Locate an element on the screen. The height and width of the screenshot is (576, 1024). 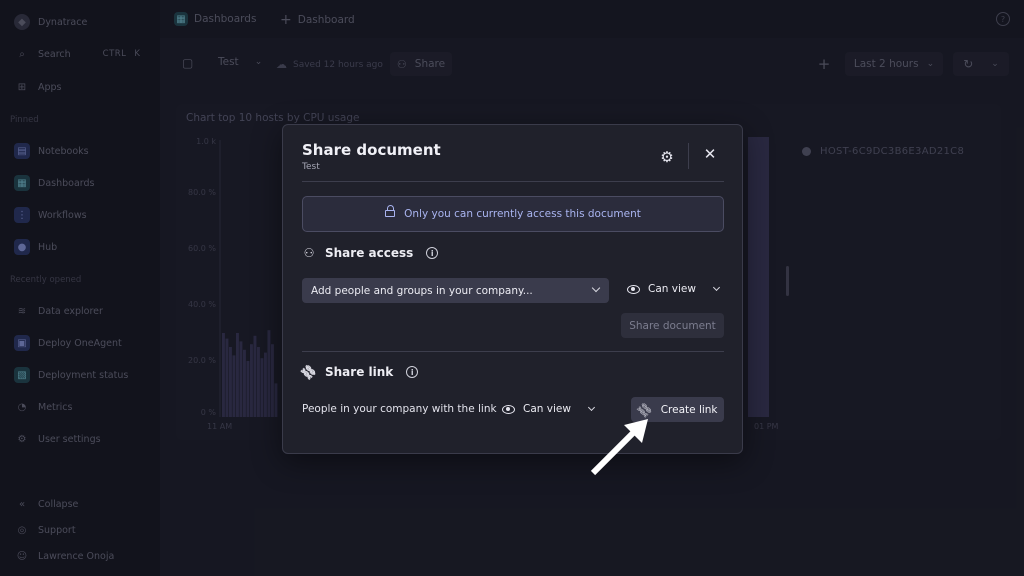
access-permission-select: Can view is located at coordinates (673, 289).